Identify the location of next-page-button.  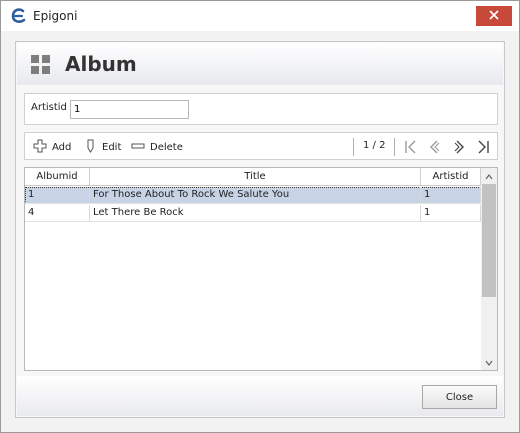
(459, 147).